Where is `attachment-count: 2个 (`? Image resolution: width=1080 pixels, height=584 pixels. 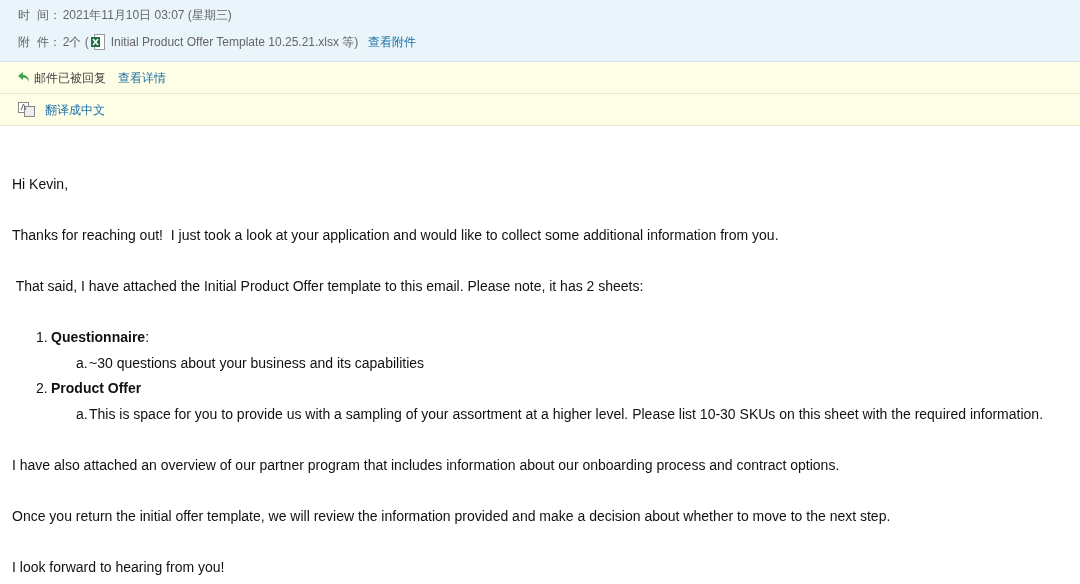
attachment-count: 2个 ( is located at coordinates (75, 42).